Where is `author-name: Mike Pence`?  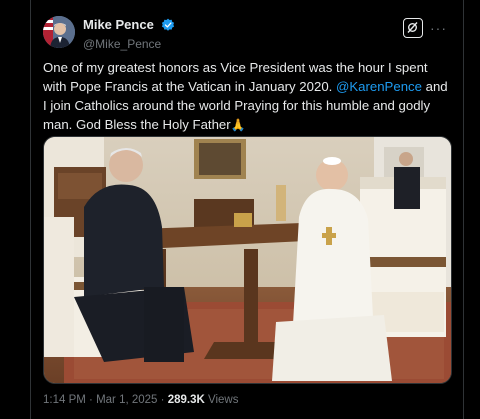 author-name: Mike Pence is located at coordinates (118, 24).